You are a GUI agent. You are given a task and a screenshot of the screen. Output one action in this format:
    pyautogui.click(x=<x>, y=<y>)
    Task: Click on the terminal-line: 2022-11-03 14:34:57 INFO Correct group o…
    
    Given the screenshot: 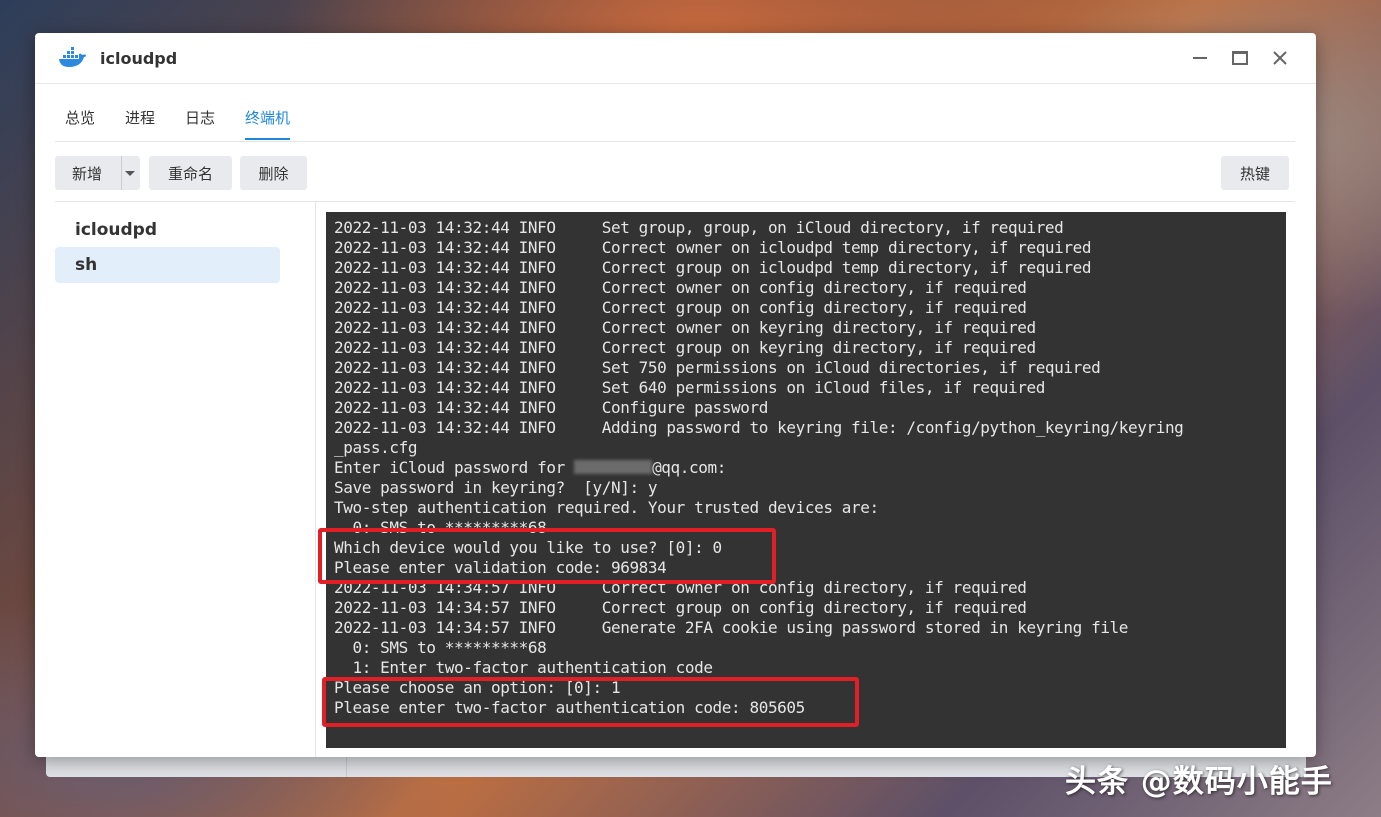 What is the action you would take?
    pyautogui.click(x=680, y=607)
    